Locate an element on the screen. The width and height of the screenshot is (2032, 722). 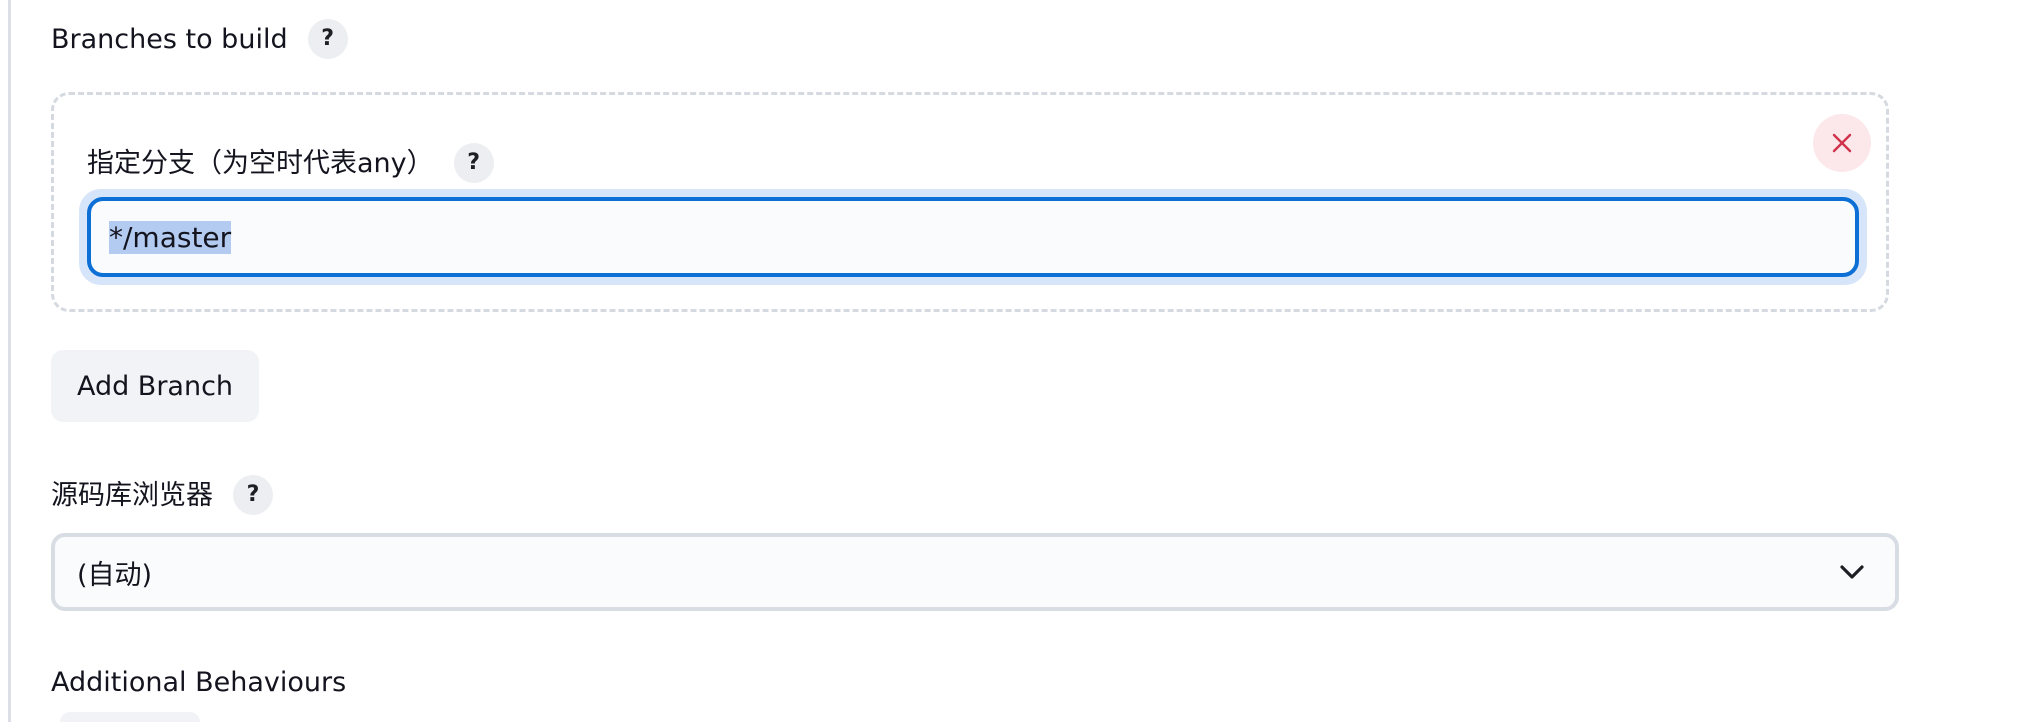
branch-specifier-focus-ring: */master is located at coordinates (973, 237).